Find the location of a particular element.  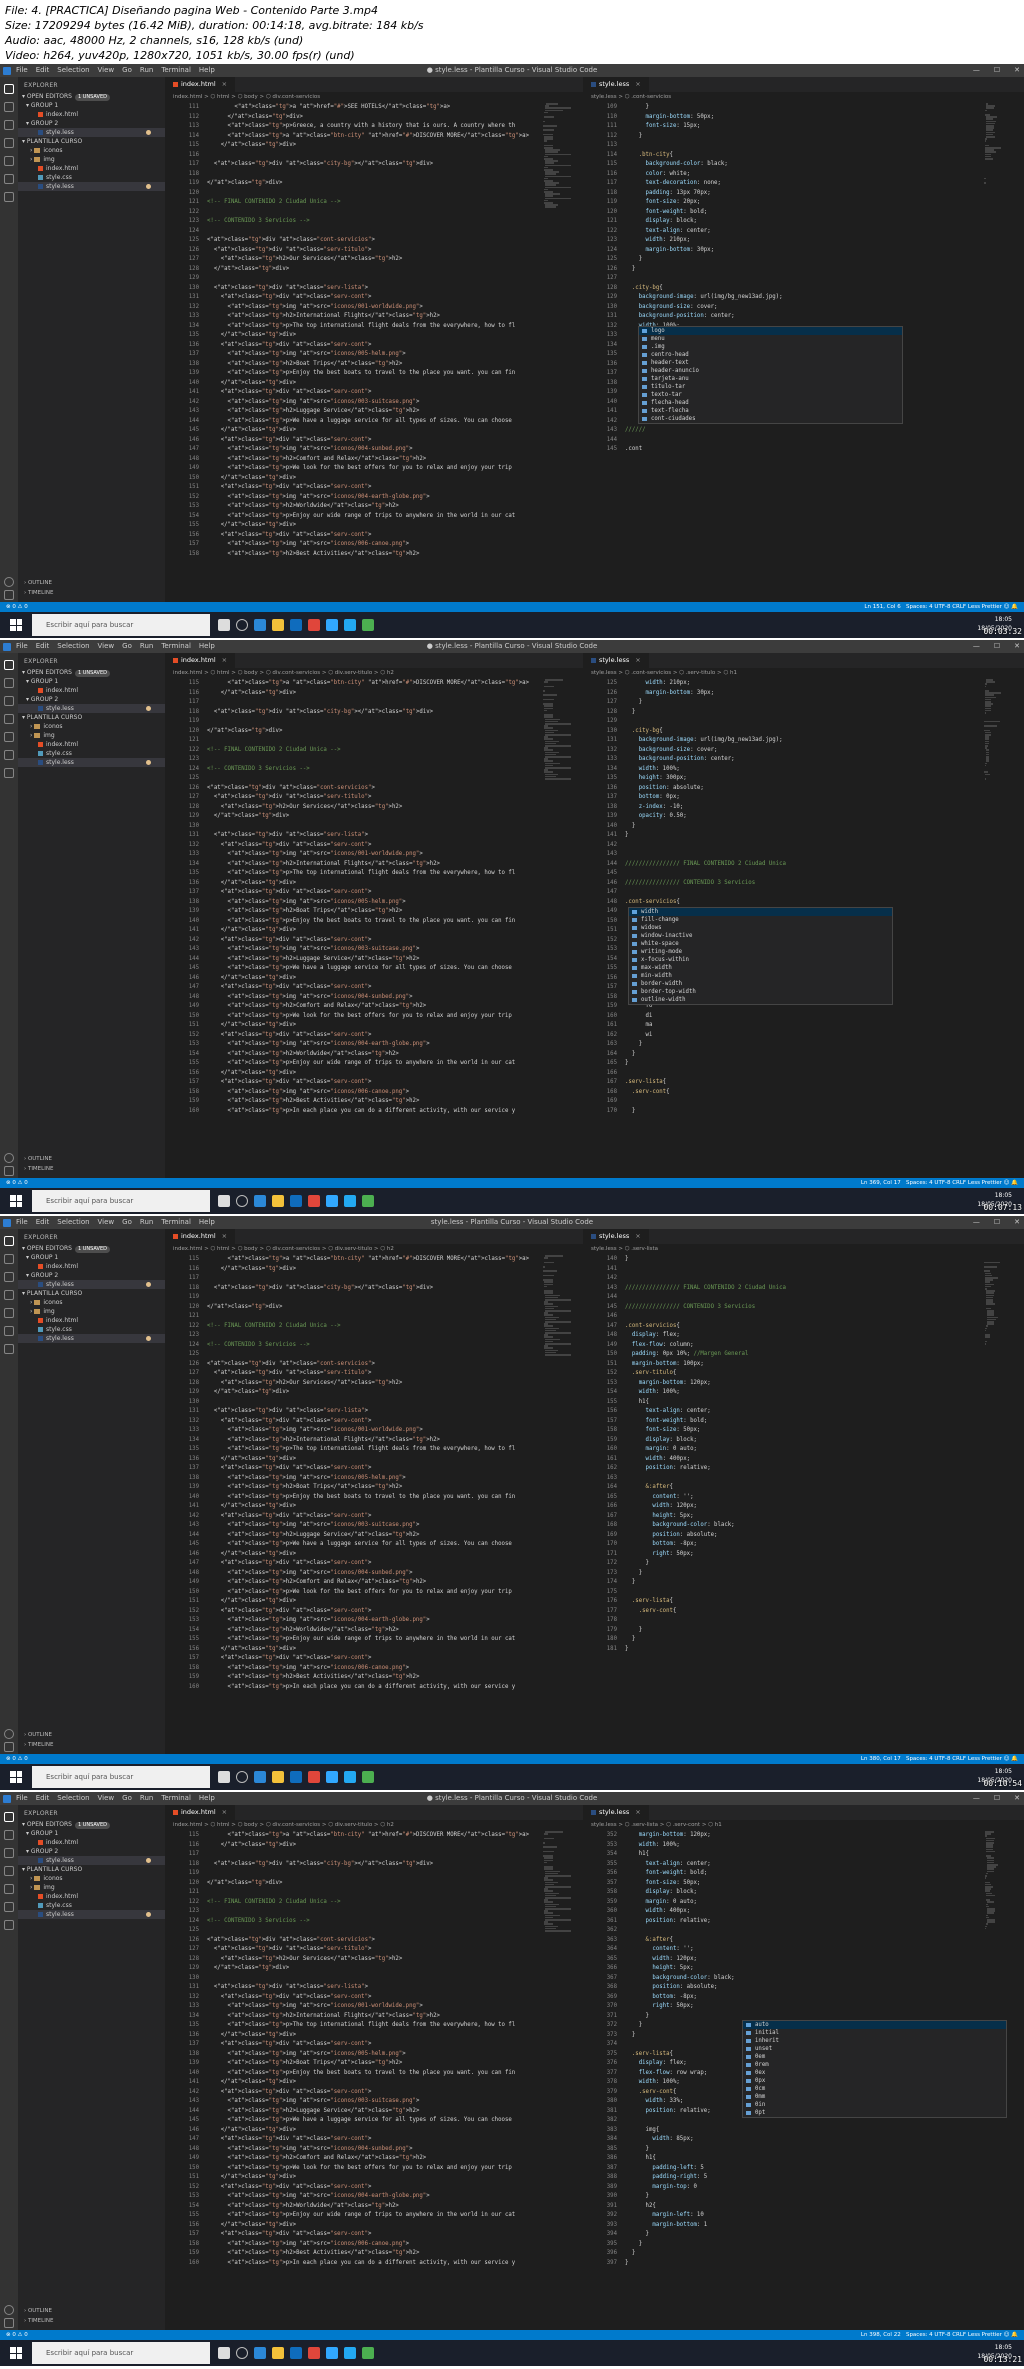

suggestion-item: window-inactive is located at coordinates (760, 936).